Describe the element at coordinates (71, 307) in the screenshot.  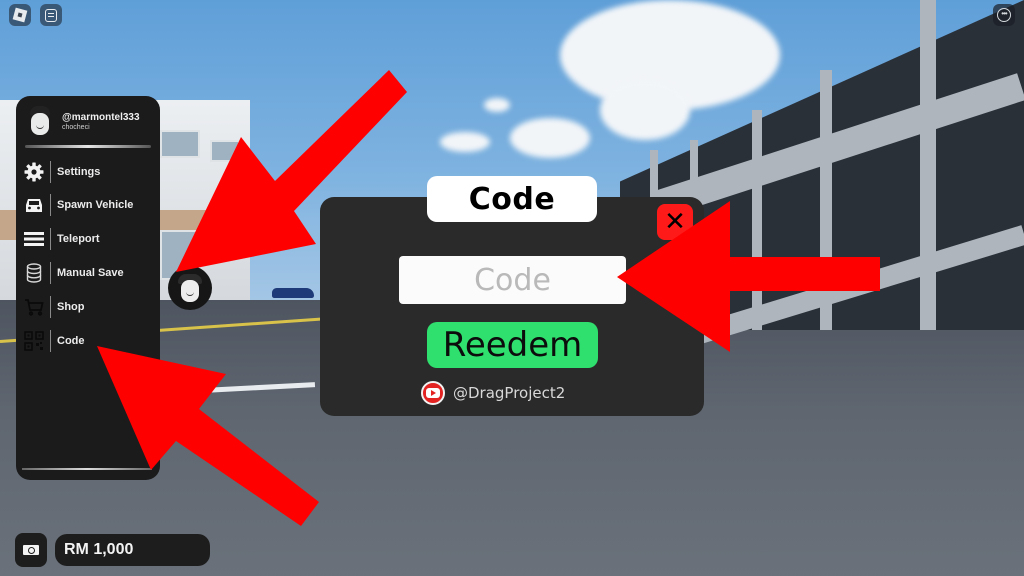
I see `menu-item-label: Shop` at that location.